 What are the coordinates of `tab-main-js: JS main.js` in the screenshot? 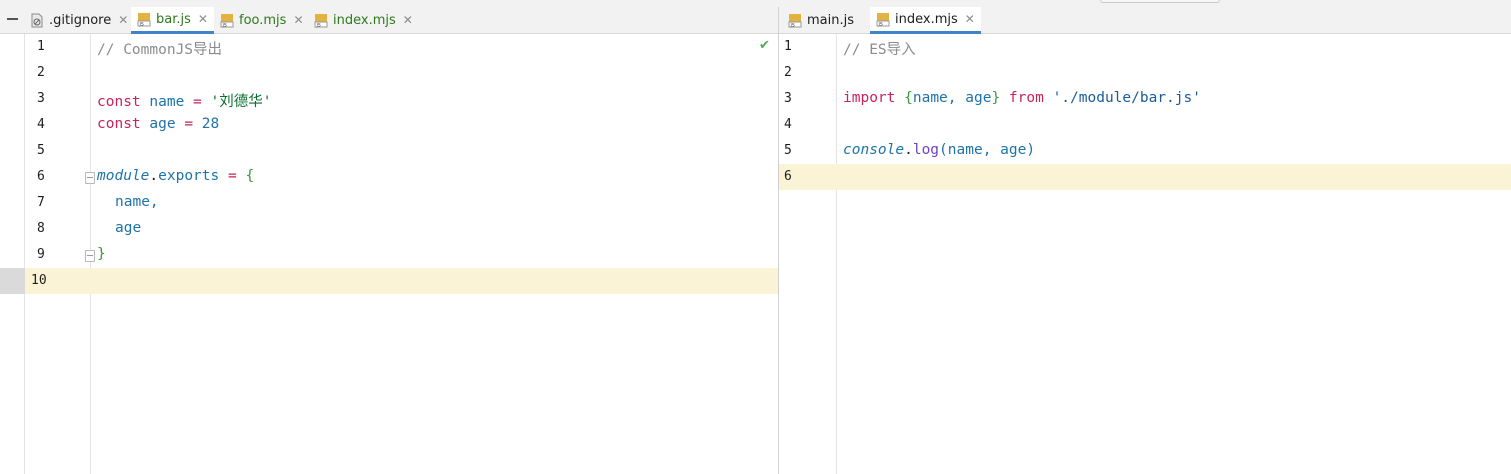 It's located at (821, 20).